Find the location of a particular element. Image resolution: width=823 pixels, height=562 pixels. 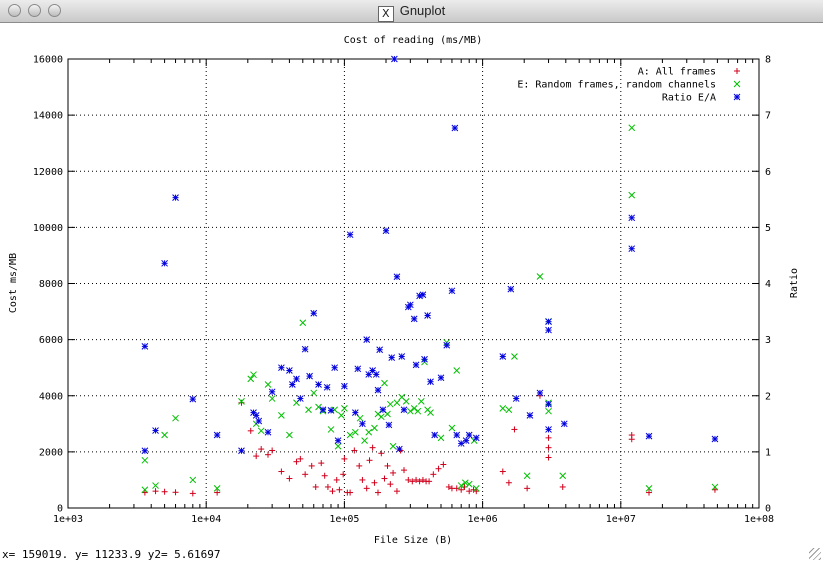

y-tick-label: 2000 is located at coordinates (51, 452).